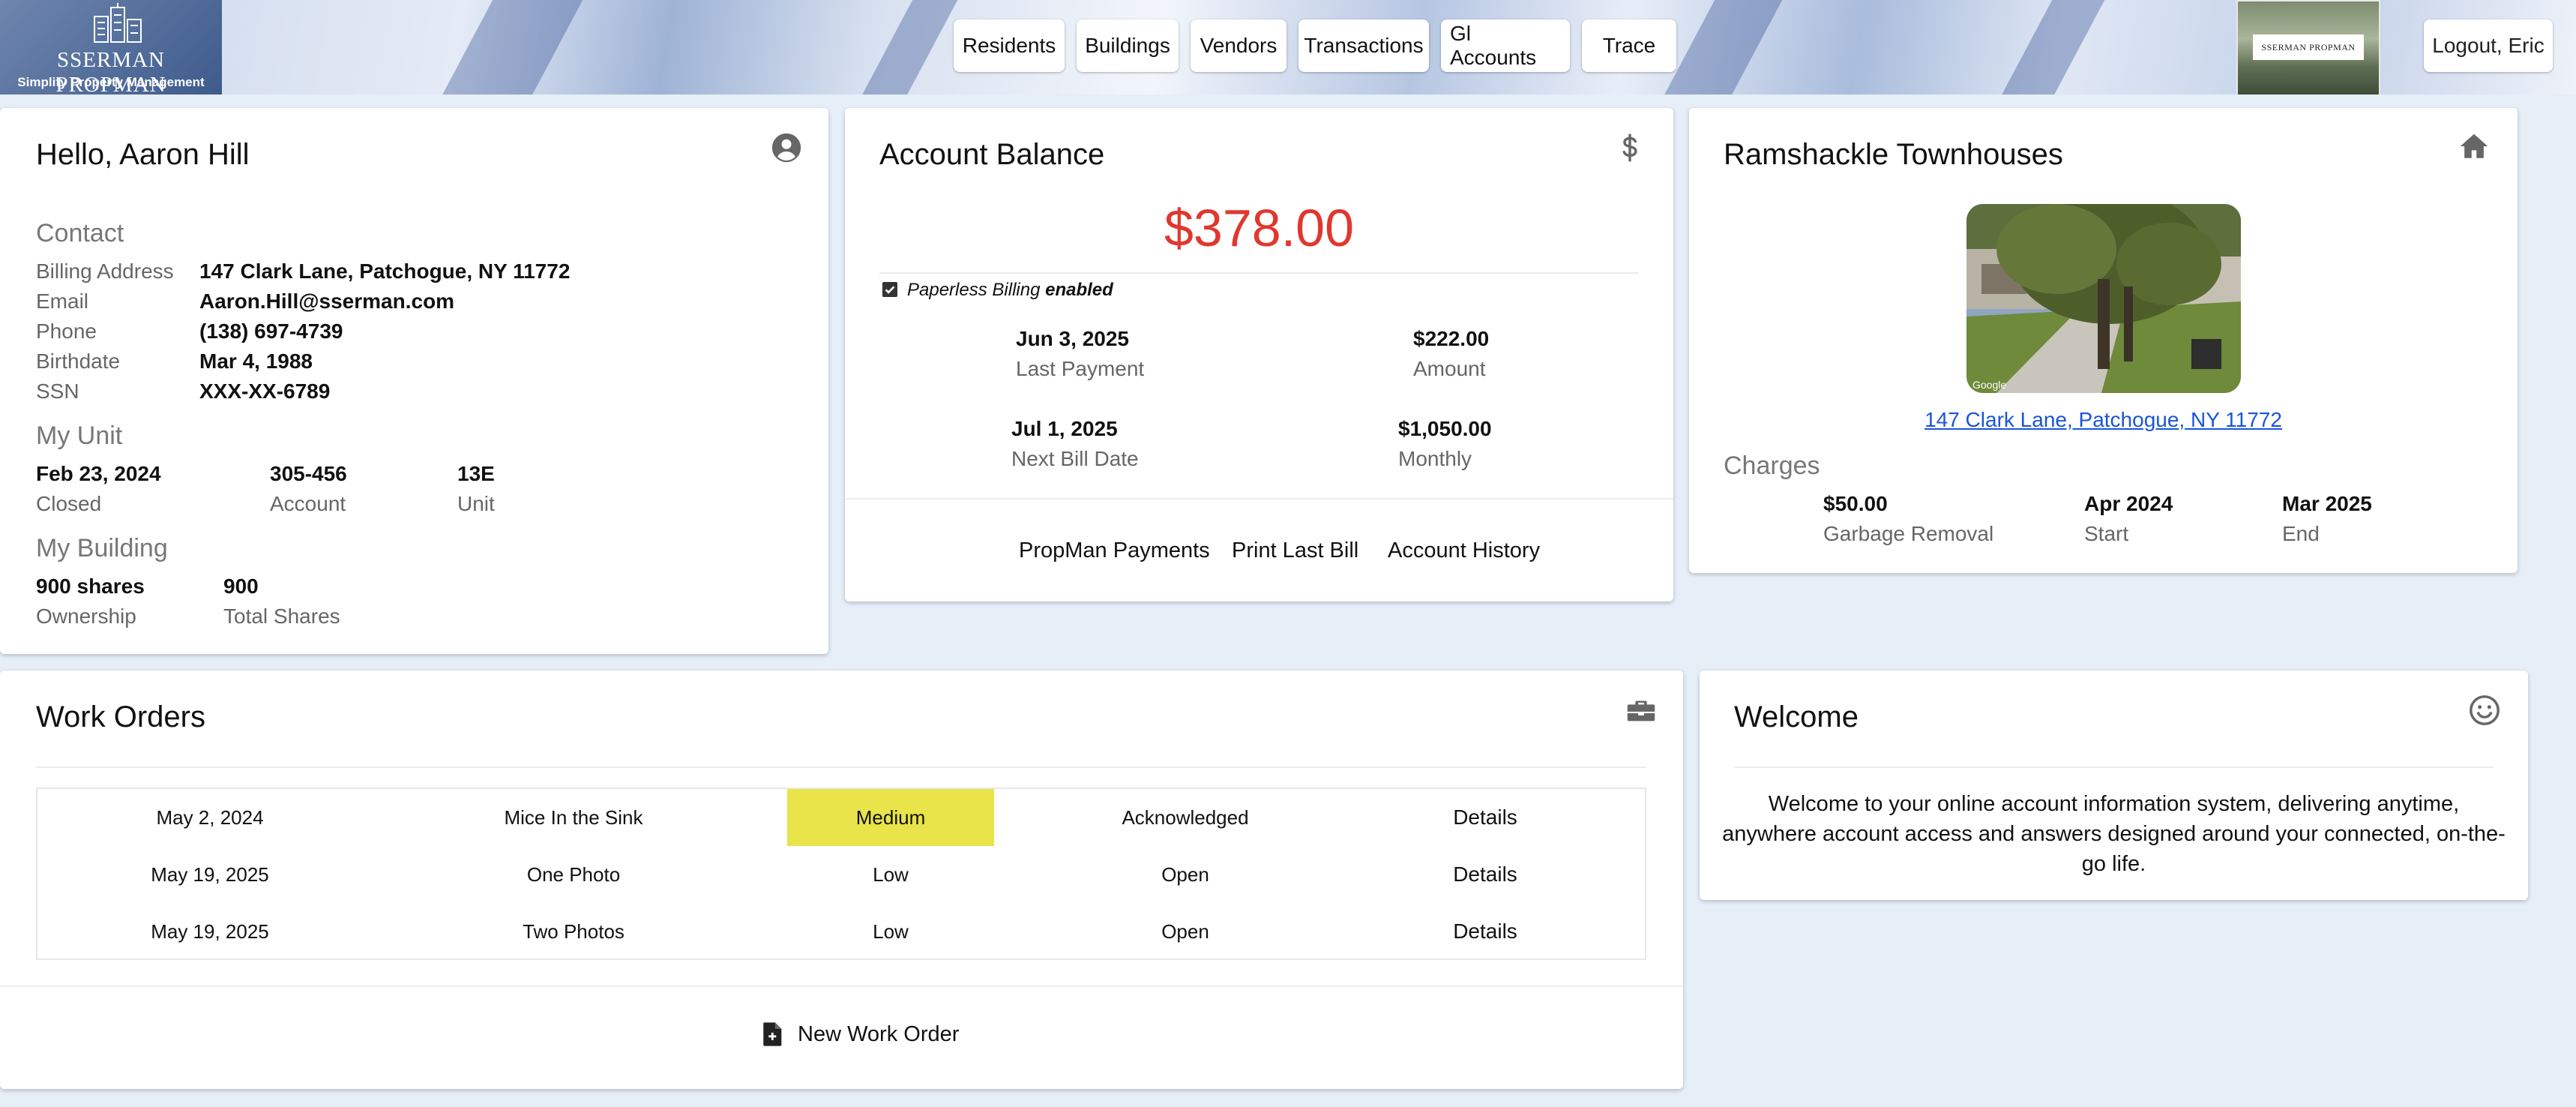  What do you see at coordinates (2106, 533) in the screenshot?
I see `charge-start-label: Start` at bounding box center [2106, 533].